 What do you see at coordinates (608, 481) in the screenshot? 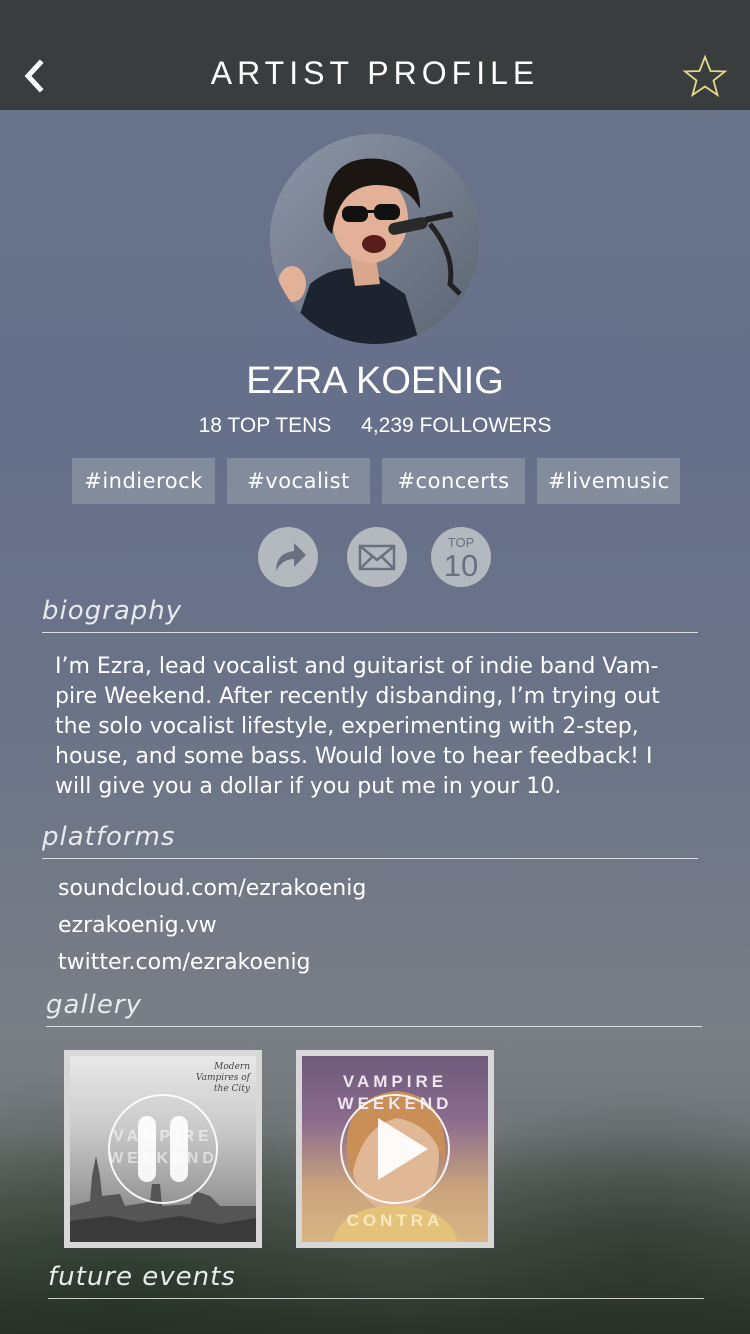
I see `tag-chip: #livemusic` at bounding box center [608, 481].